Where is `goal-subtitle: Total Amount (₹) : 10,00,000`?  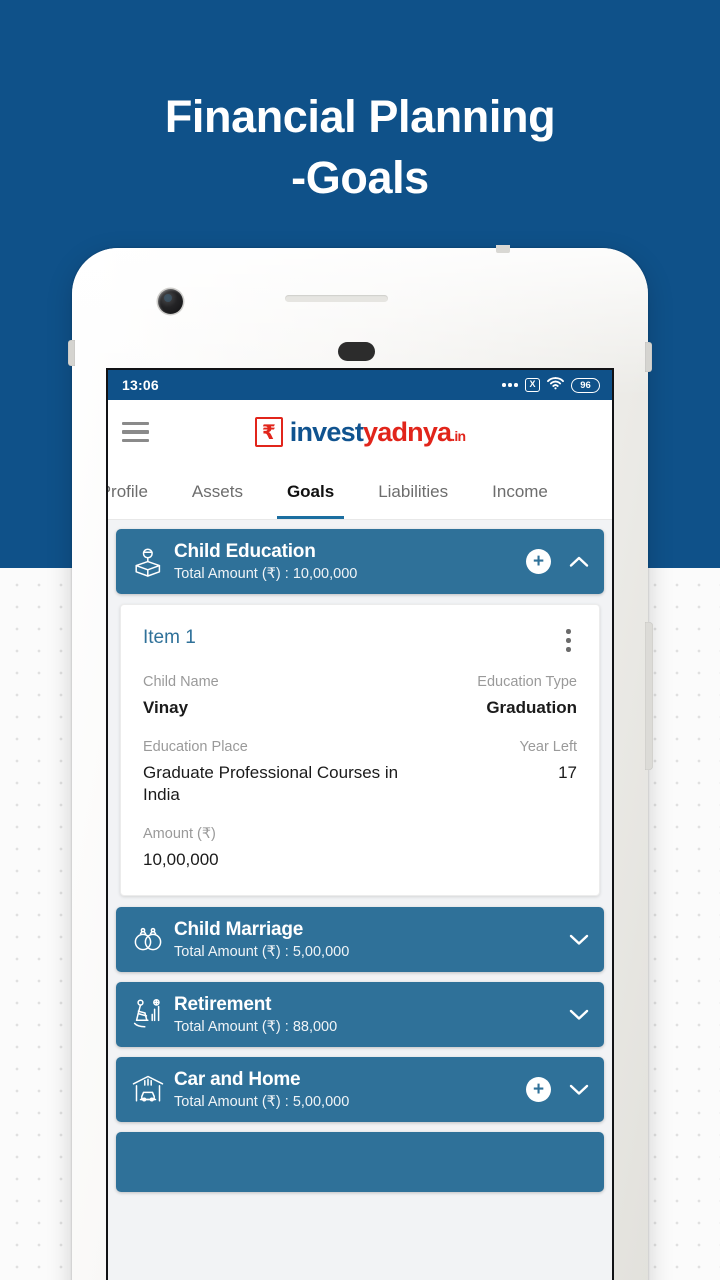 goal-subtitle: Total Amount (₹) : 10,00,000 is located at coordinates (266, 574).